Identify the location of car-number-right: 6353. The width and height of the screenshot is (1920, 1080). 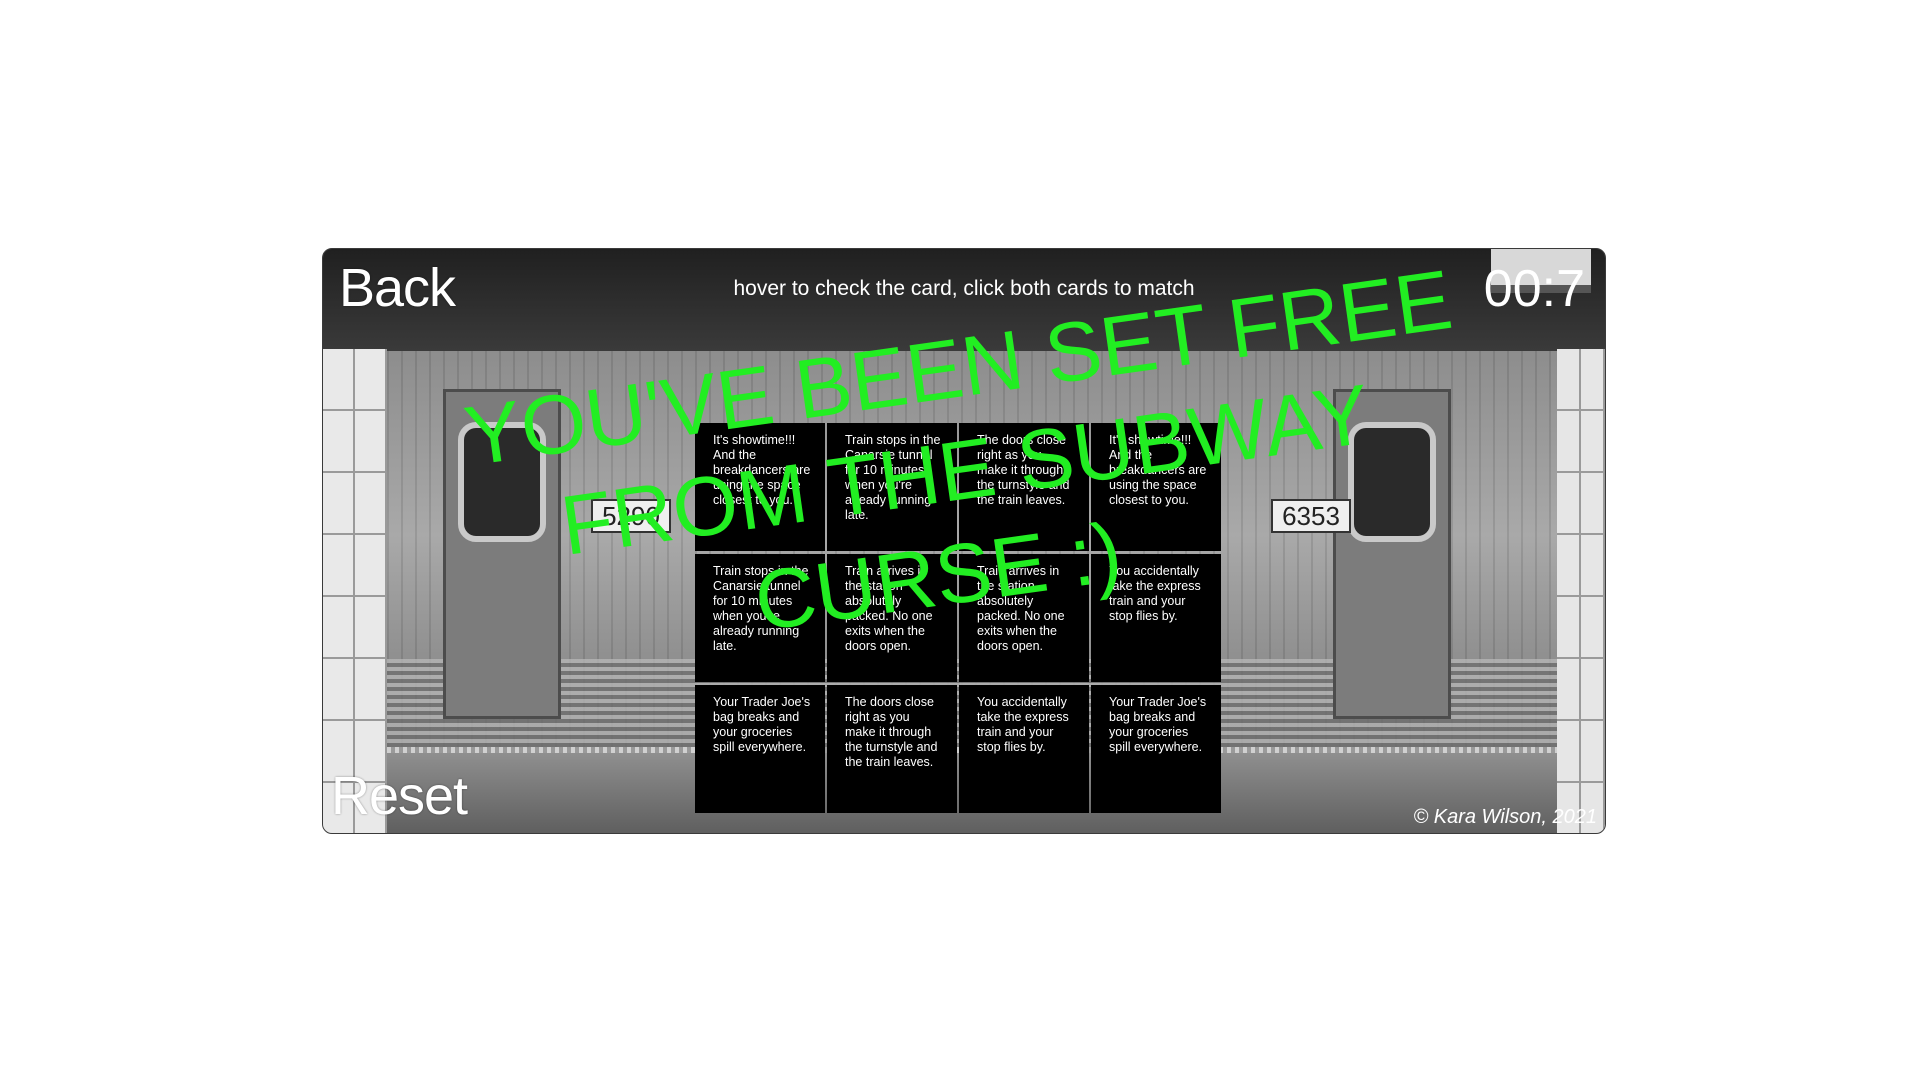
(1311, 516).